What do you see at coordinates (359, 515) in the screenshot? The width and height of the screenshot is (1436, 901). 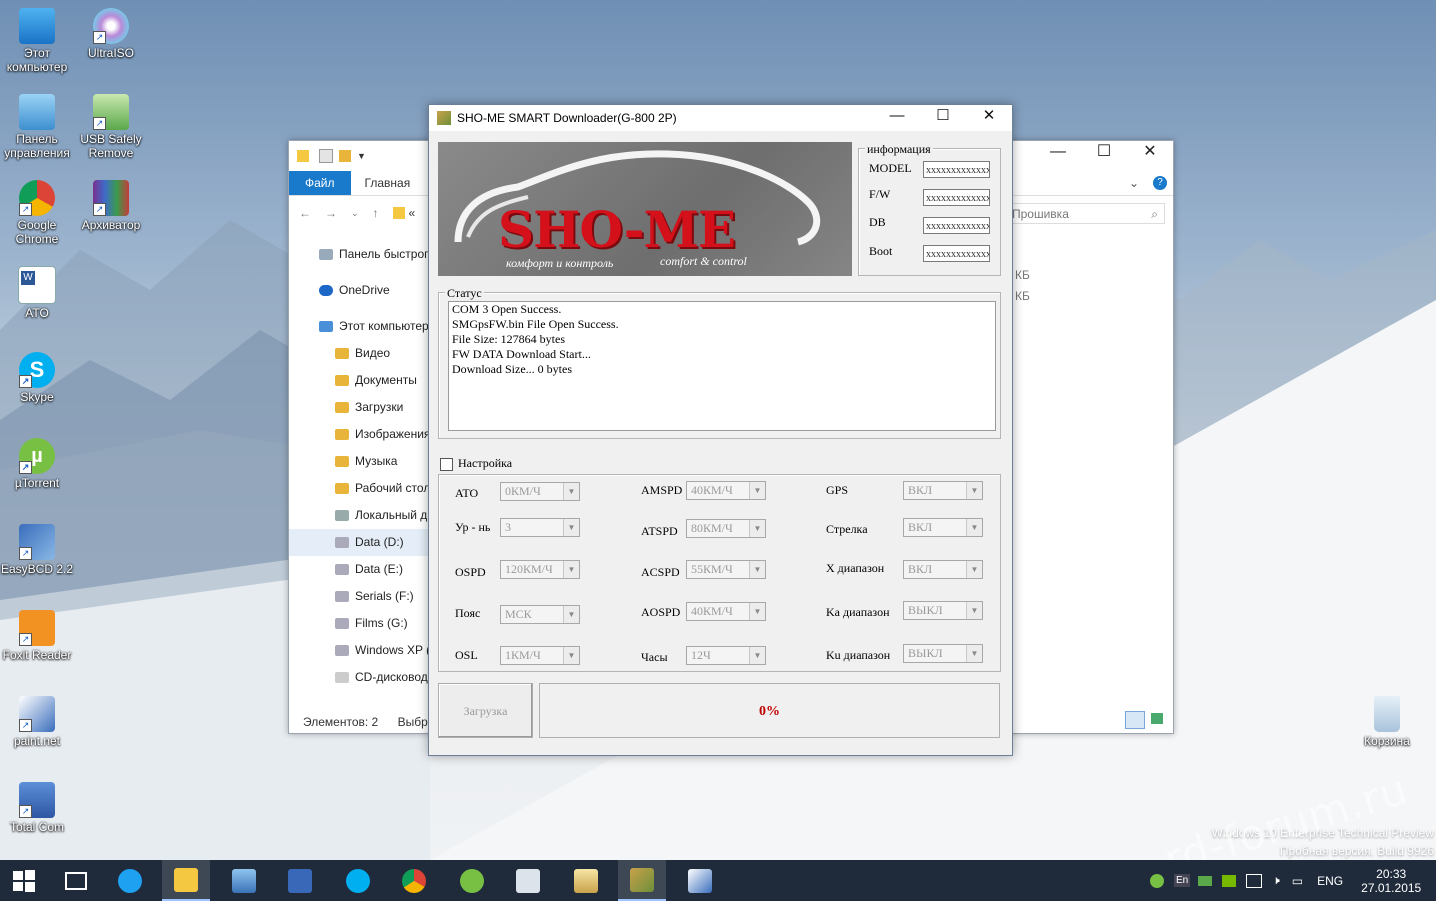 I see `sidebar-item-local-disk: Локальный диск` at bounding box center [359, 515].